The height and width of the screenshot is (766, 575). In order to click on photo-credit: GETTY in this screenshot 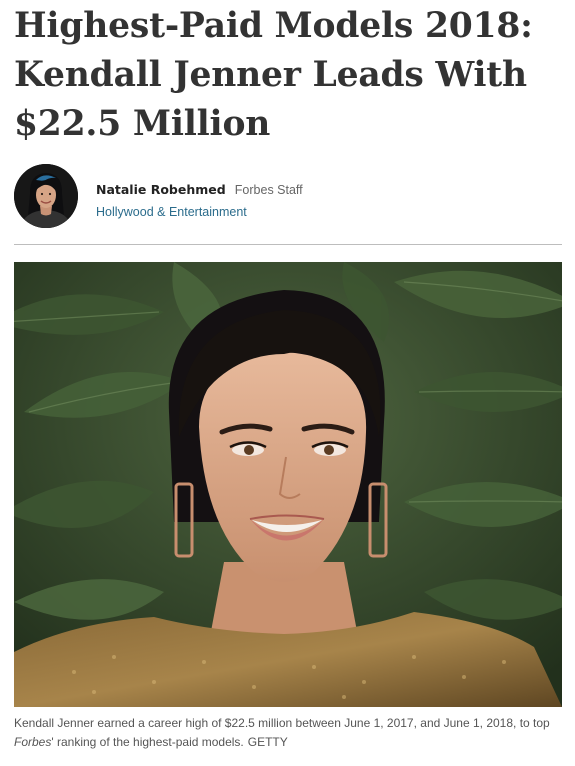, I will do `click(267, 742)`.